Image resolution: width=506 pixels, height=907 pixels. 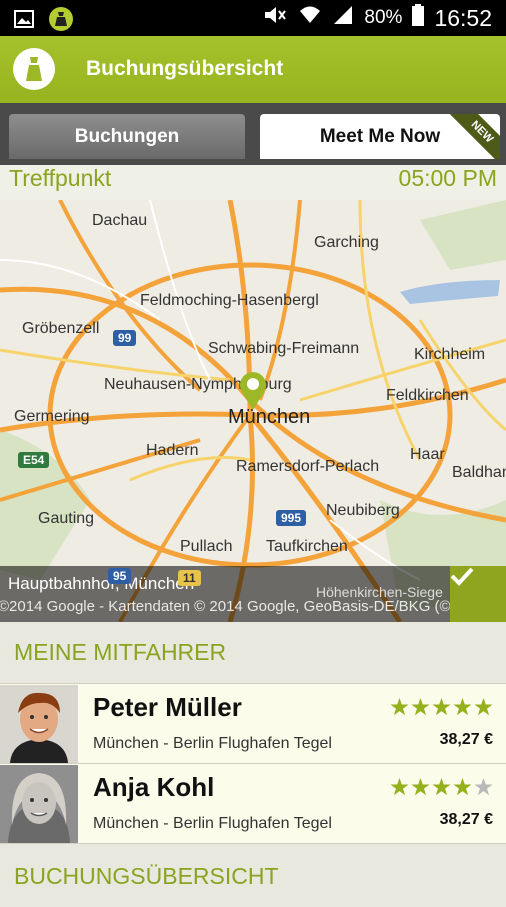 What do you see at coordinates (478, 594) in the screenshot?
I see `confirm-location-button` at bounding box center [478, 594].